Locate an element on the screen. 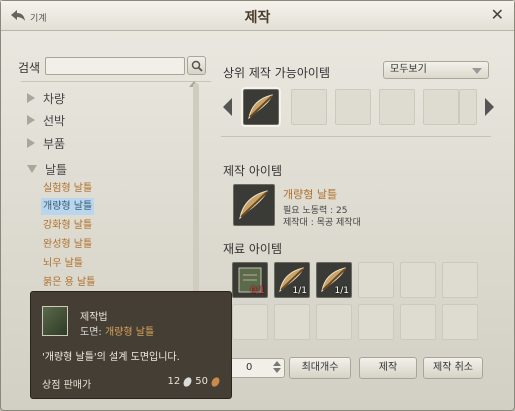  blueprint-icon is located at coordinates (55, 321).